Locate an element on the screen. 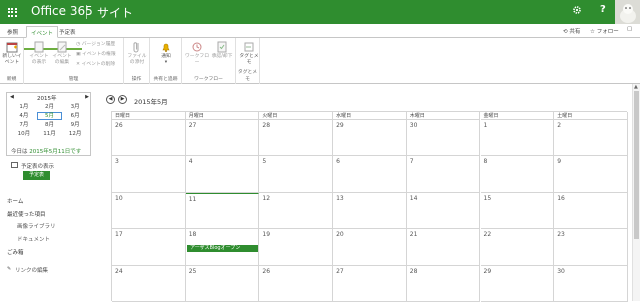 The width and height of the screenshot is (640, 302). day-cell: 22 is located at coordinates (517, 247).